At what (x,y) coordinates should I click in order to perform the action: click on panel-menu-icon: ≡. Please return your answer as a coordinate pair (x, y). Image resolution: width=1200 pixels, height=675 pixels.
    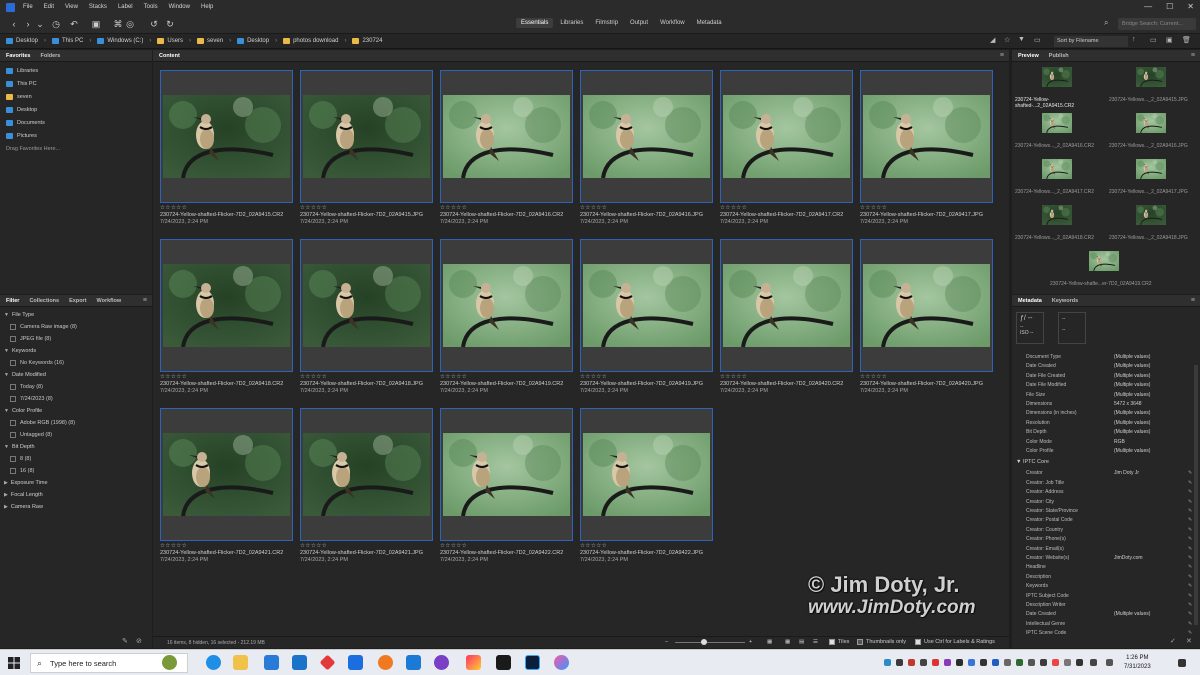
    Looking at the image, I should click on (1193, 300).